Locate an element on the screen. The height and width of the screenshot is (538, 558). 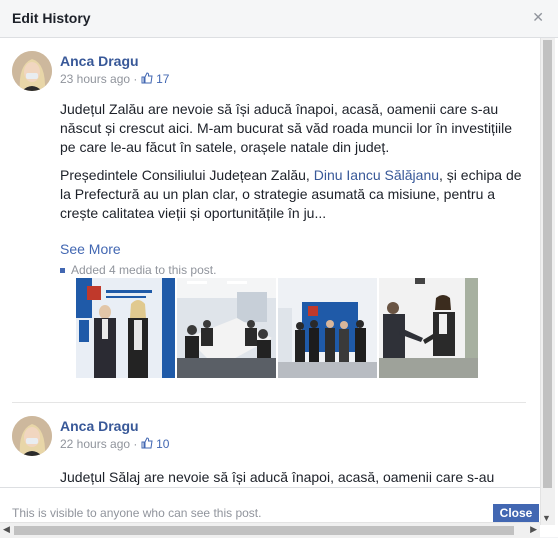
see-more-link: See More is located at coordinates (90, 249).